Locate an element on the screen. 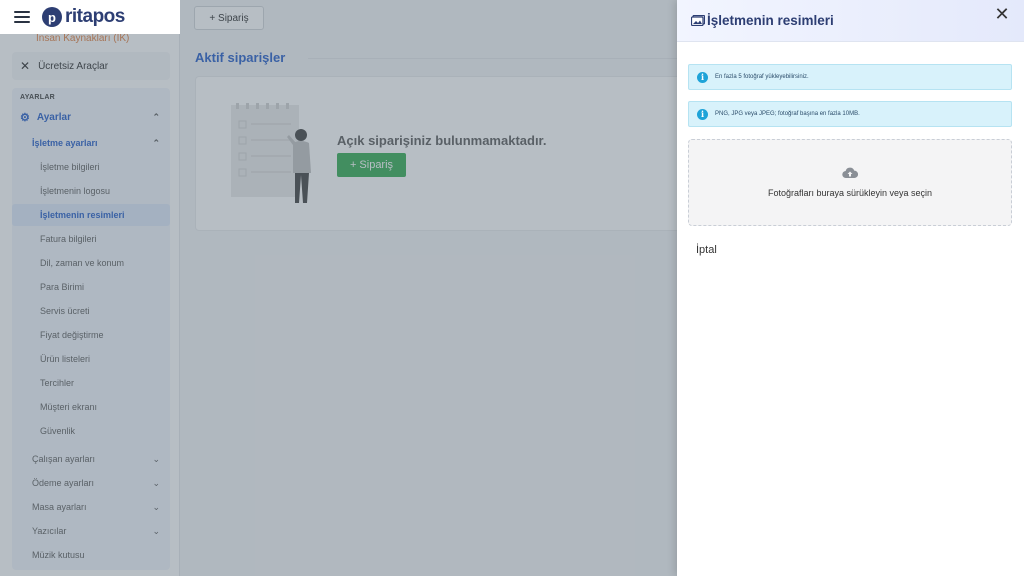  logo: p ritapos is located at coordinates (83, 17).